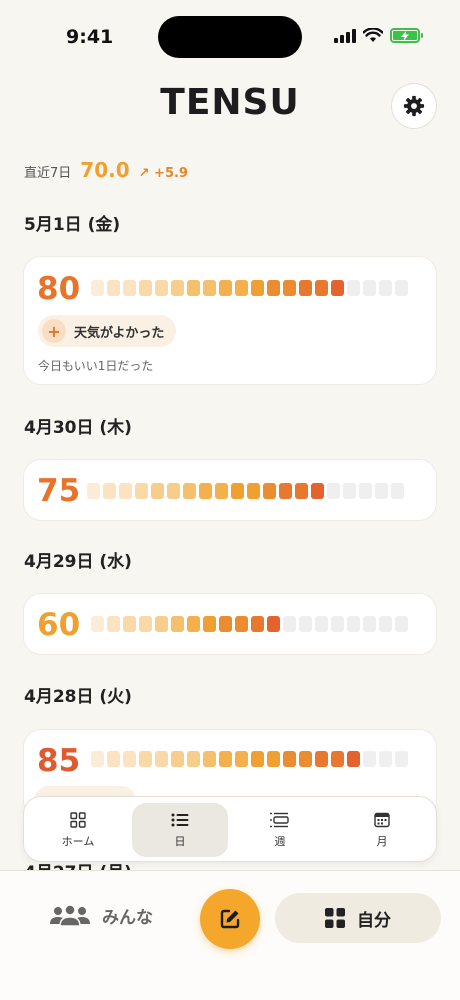 The height and width of the screenshot is (1000, 460). I want to click on nav-everyone: みんな, so click(101, 915).